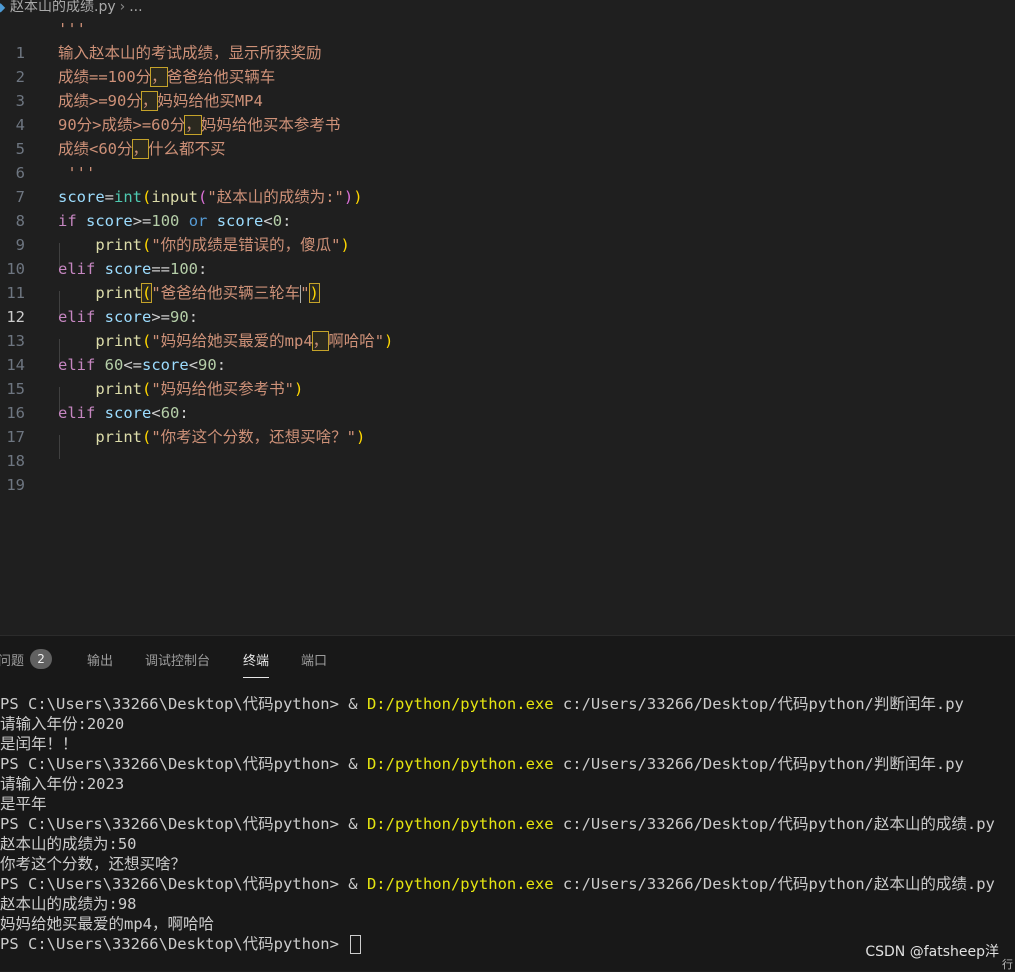  What do you see at coordinates (161, 269) in the screenshot?
I see `operator: ==` at bounding box center [161, 269].